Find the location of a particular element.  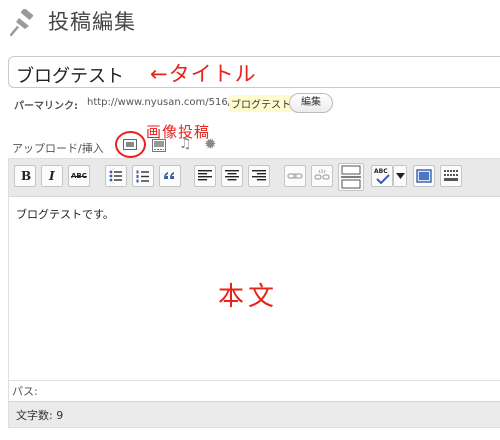

italic-button: I is located at coordinates (52, 176).